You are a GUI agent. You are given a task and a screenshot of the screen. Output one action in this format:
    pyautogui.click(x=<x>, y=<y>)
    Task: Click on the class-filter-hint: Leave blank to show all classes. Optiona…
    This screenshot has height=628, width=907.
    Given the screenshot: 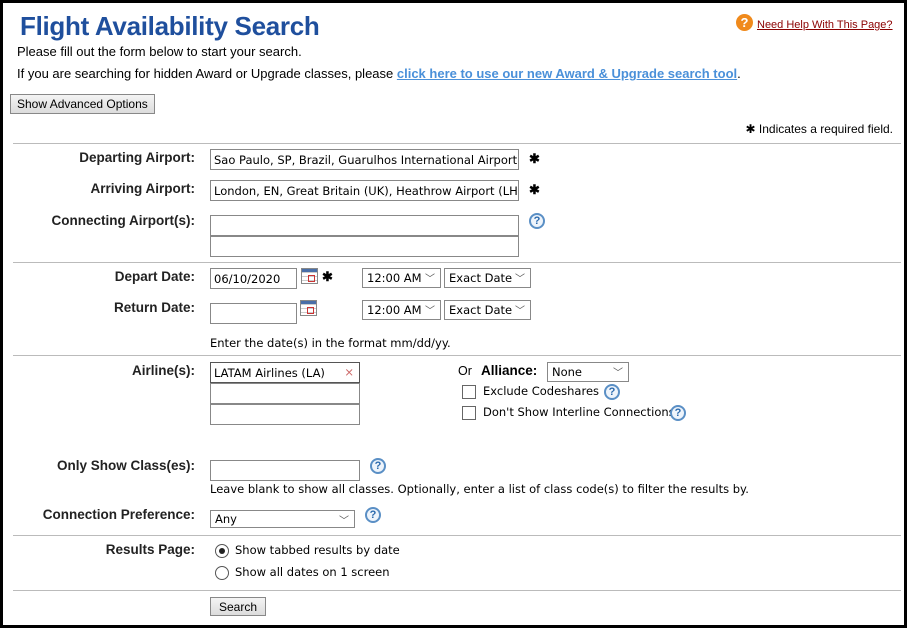 What is the action you would take?
    pyautogui.click(x=479, y=489)
    